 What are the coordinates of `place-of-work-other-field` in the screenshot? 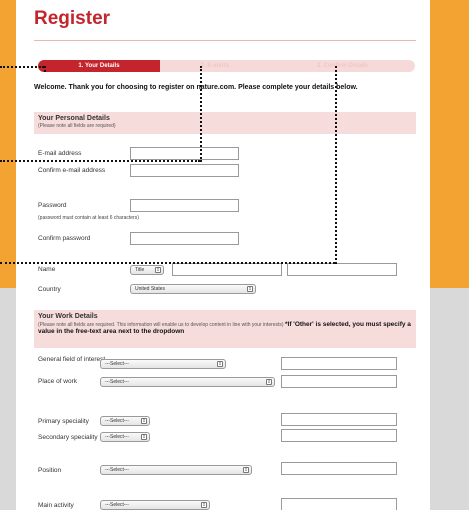 It's located at (339, 381).